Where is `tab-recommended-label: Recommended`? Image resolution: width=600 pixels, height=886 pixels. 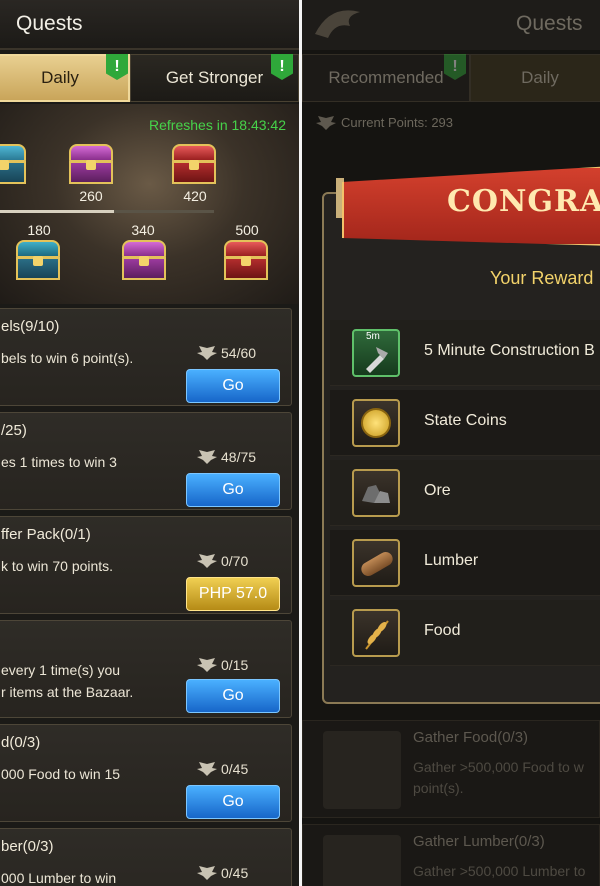 tab-recommended-label: Recommended is located at coordinates (386, 77).